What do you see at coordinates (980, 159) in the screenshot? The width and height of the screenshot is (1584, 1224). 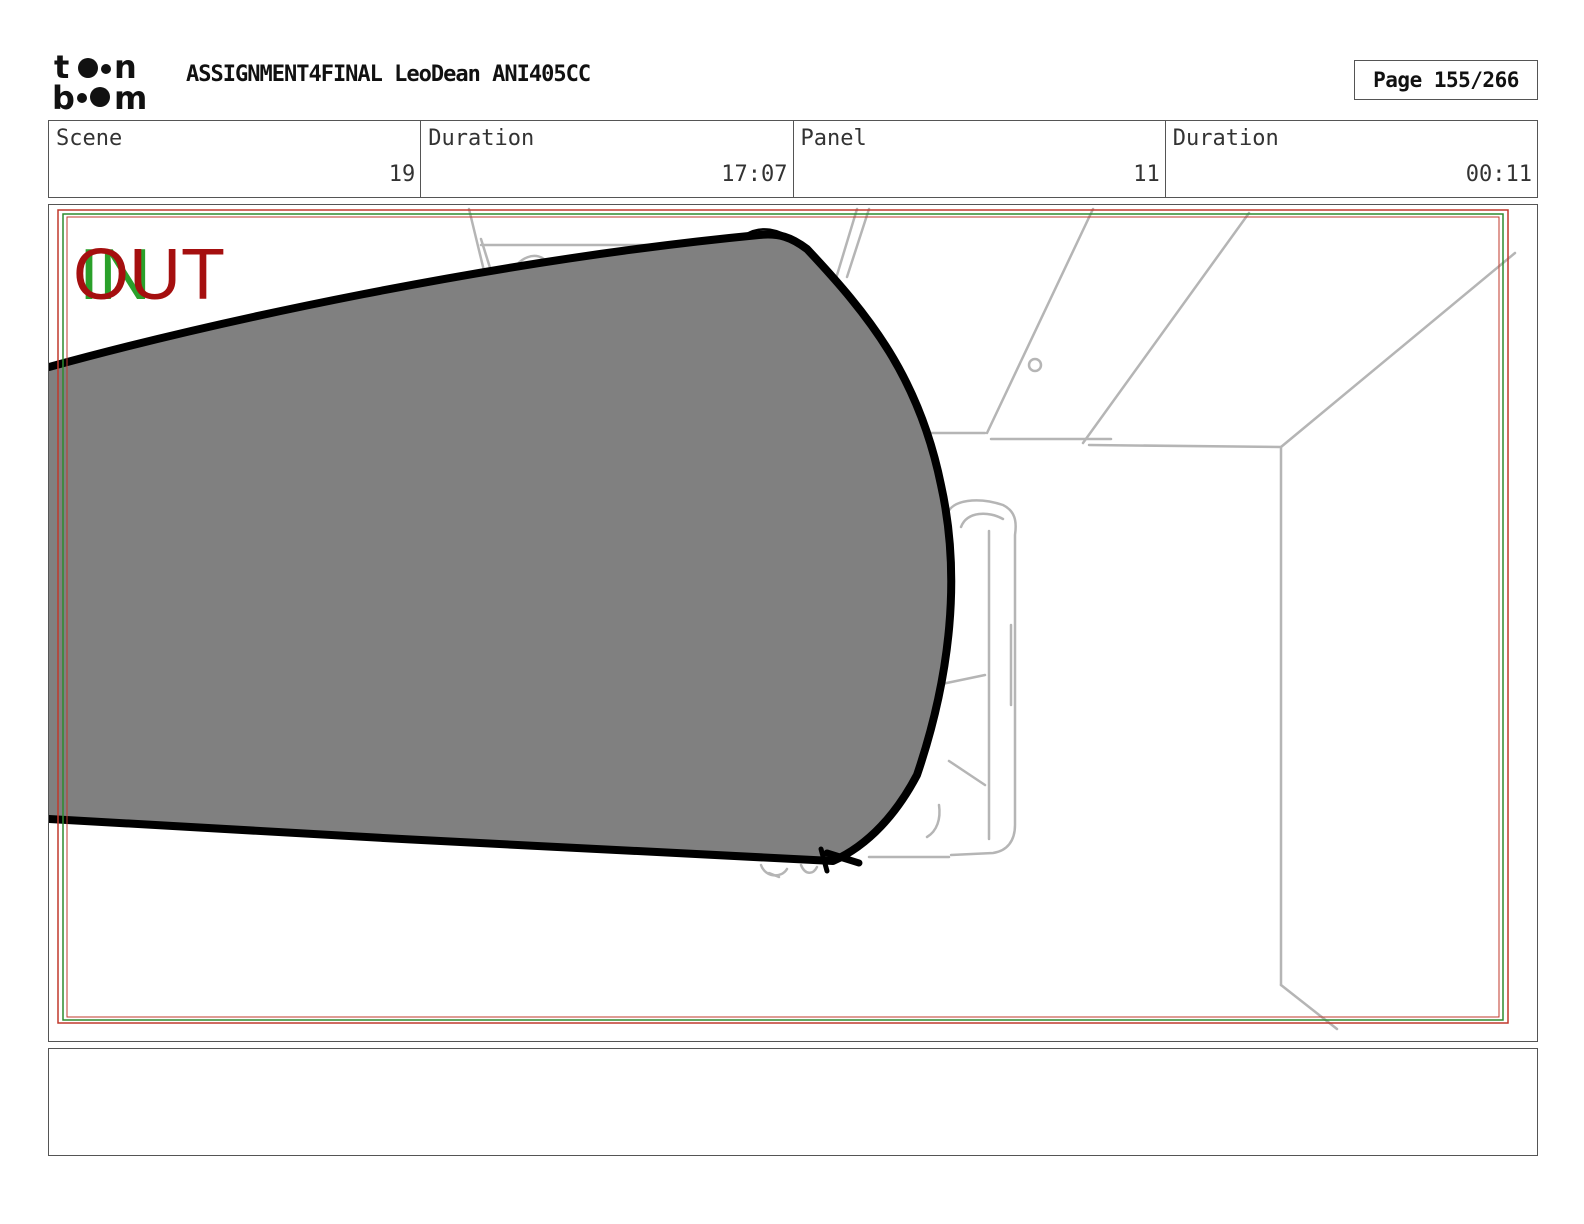 I see `panel-cell: Panel 11` at bounding box center [980, 159].